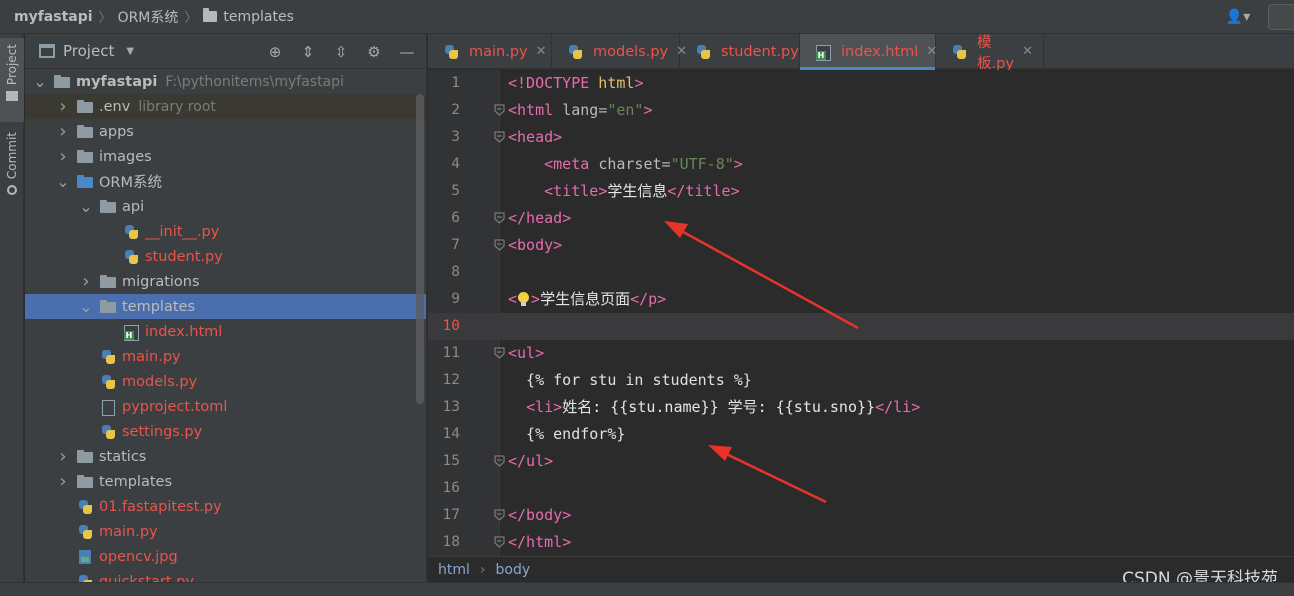  I want to click on line-number: 1, so click(455, 83).